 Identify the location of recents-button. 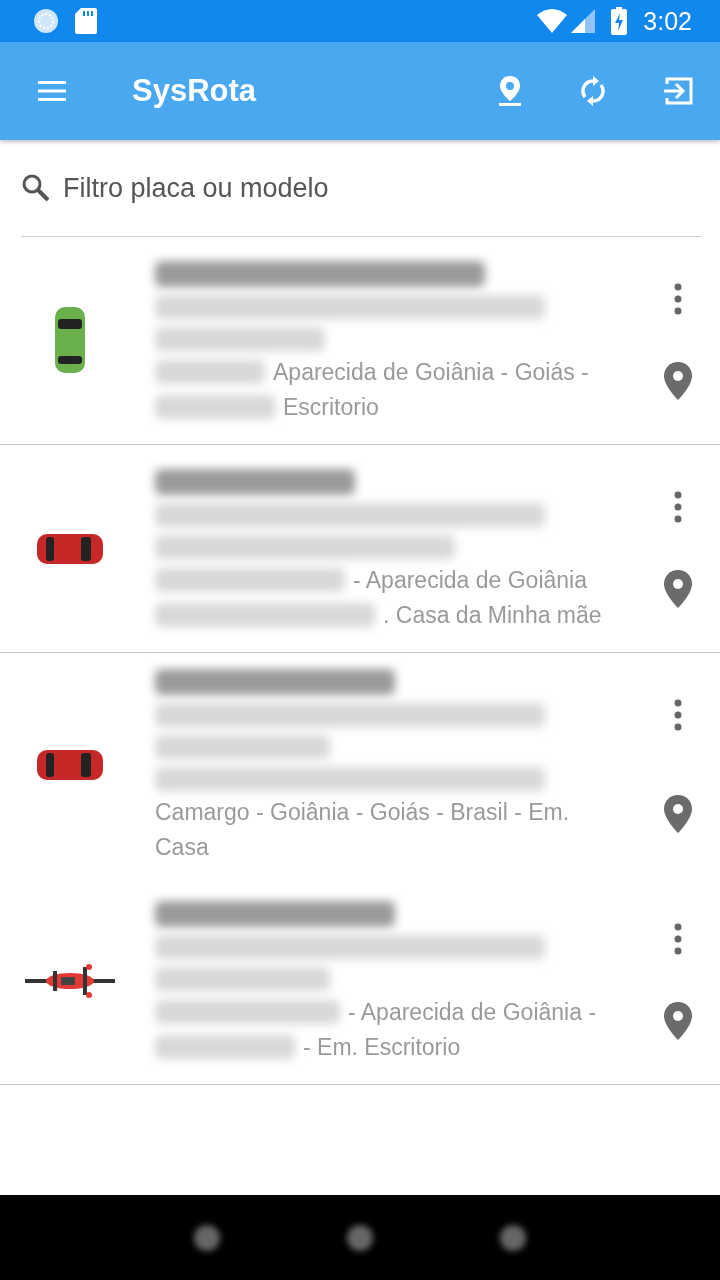
(513, 1237).